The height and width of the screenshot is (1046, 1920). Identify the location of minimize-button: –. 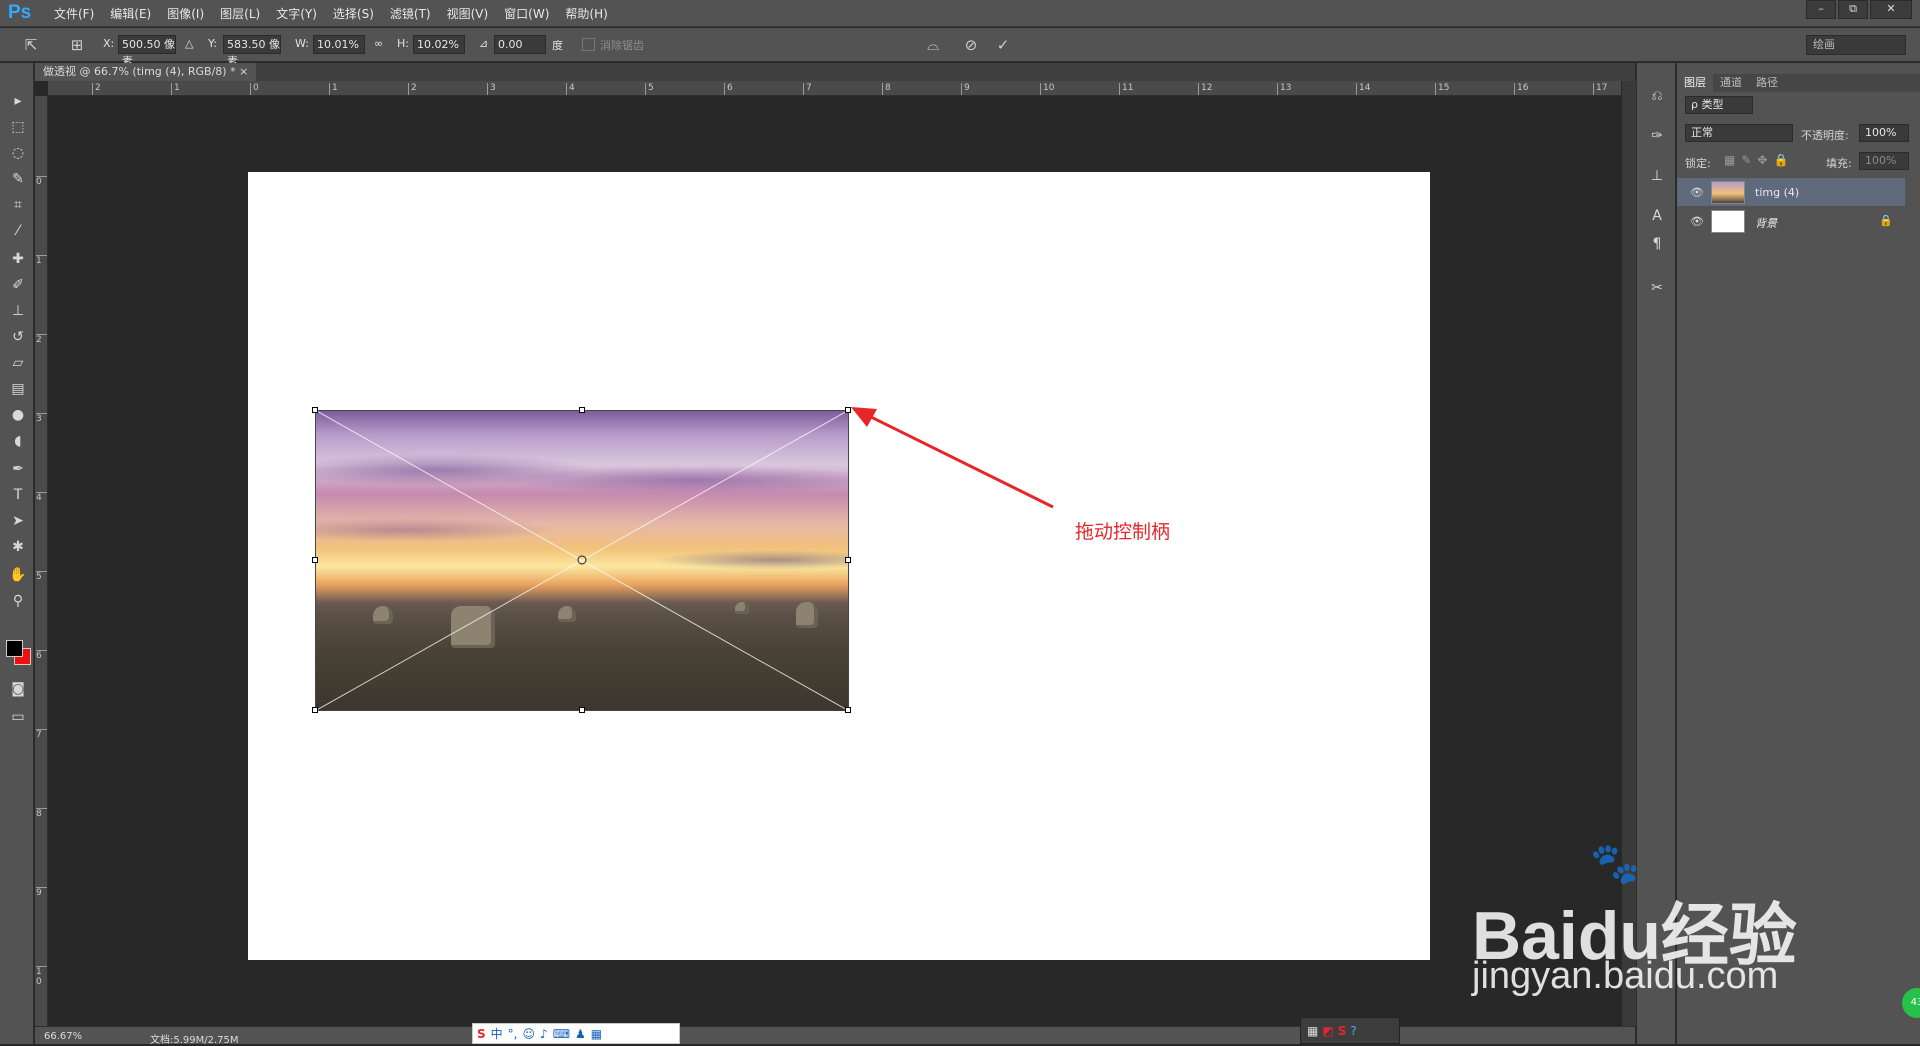
(1821, 9).